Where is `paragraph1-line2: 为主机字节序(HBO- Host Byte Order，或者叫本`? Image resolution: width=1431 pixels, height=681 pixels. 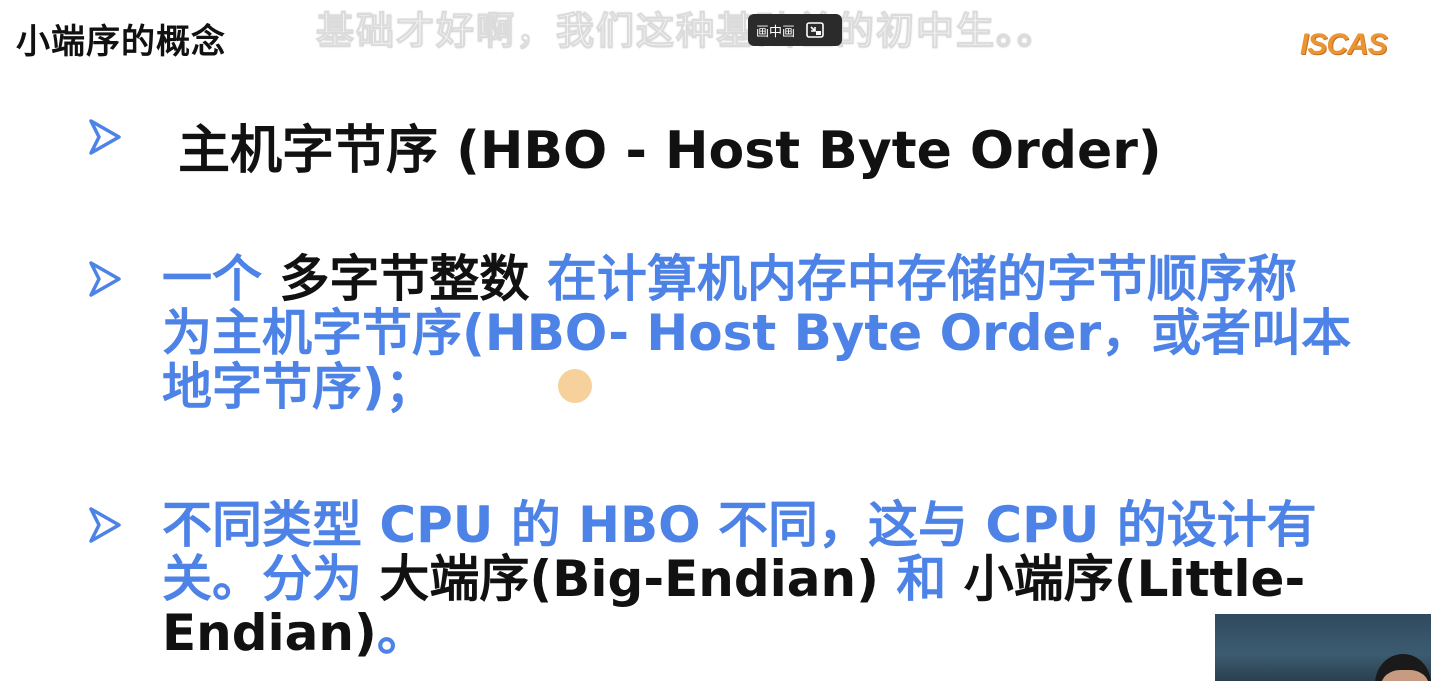 paragraph1-line2: 为主机字节序(HBO- Host Byte Order，或者叫本 is located at coordinates (757, 333).